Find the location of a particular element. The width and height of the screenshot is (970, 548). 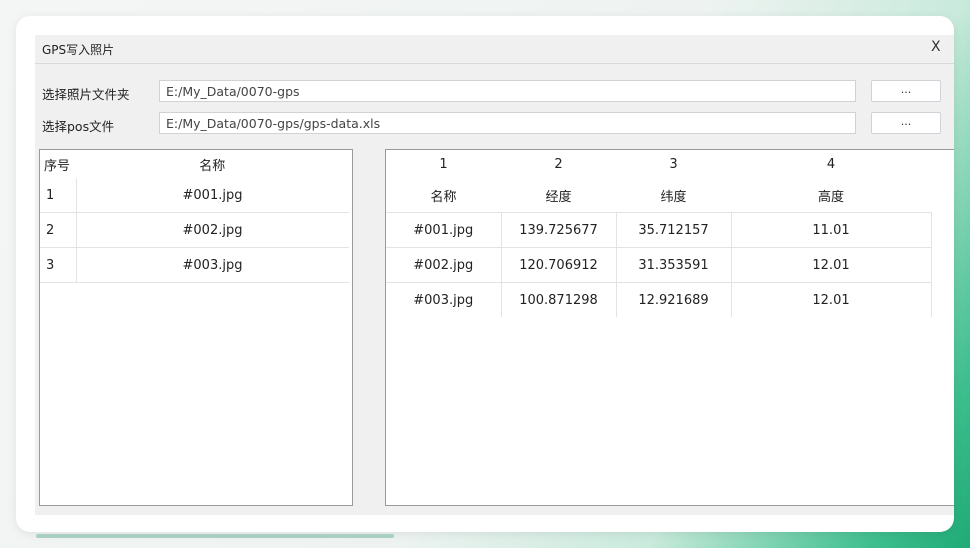

photo-table-header: 序号 名称 is located at coordinates (194, 164).